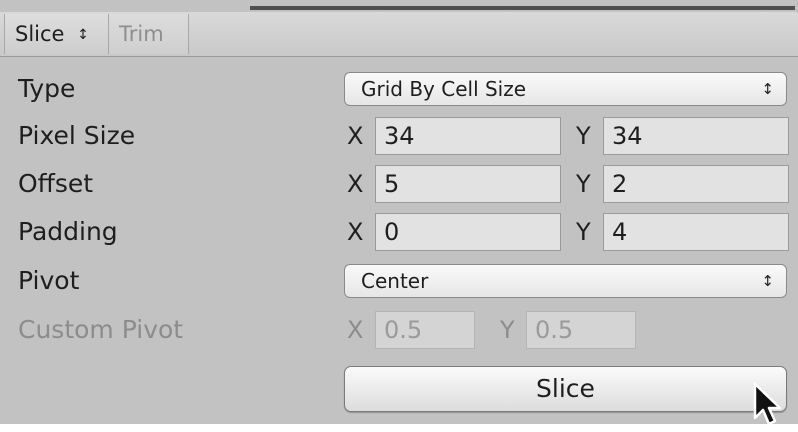 The image size is (798, 432). Describe the element at coordinates (581, 330) in the screenshot. I see `custom-pivot-y-field: 0.5` at that location.